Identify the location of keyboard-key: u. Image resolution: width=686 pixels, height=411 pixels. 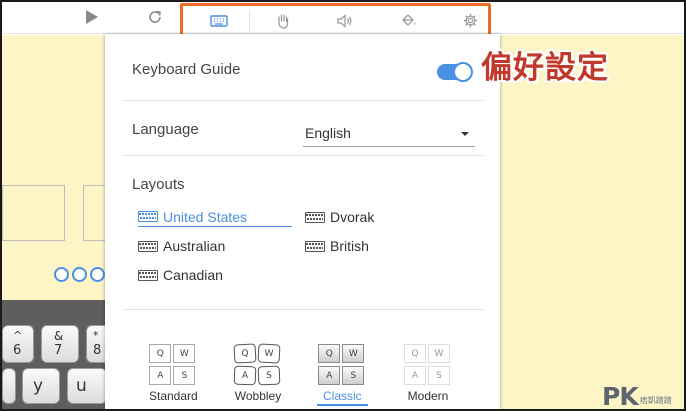
(87, 386).